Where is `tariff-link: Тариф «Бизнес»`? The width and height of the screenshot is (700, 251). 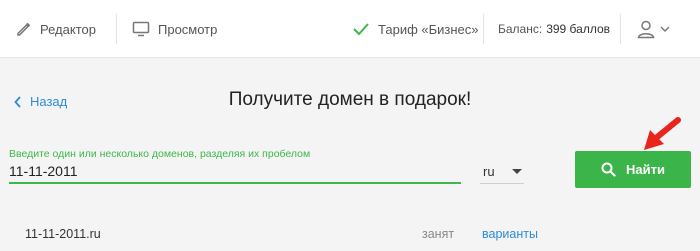 tariff-link: Тариф «Бизнес» is located at coordinates (415, 29).